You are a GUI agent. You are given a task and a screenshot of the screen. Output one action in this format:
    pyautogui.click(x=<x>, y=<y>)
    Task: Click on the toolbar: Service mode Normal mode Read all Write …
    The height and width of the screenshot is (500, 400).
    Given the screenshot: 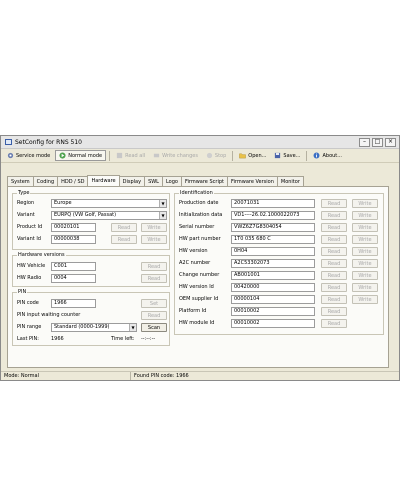 What is the action you would take?
    pyautogui.click(x=200, y=156)
    